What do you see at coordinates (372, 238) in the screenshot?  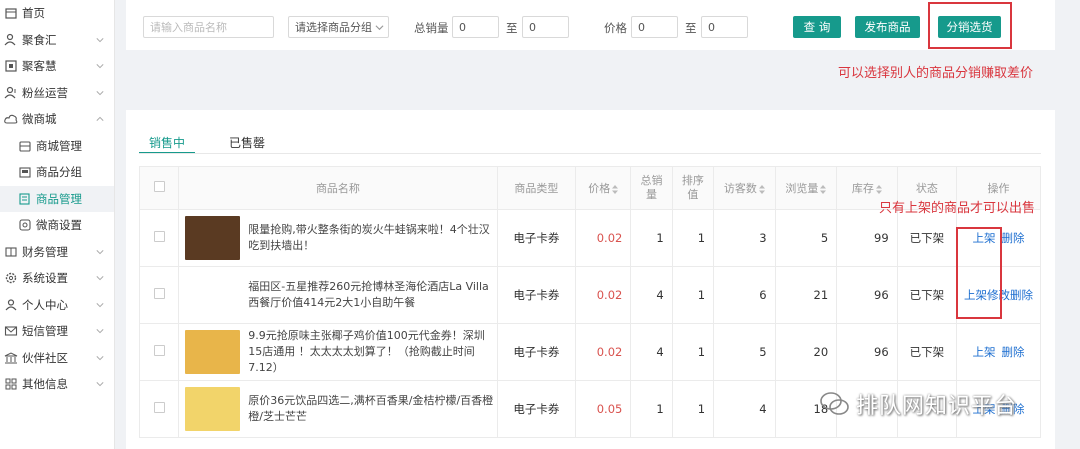 I see `product-name: 限量抢购,带火整条街的炭火牛蛙锅来啦！4个壮汉吃到扶墙出！` at bounding box center [372, 238].